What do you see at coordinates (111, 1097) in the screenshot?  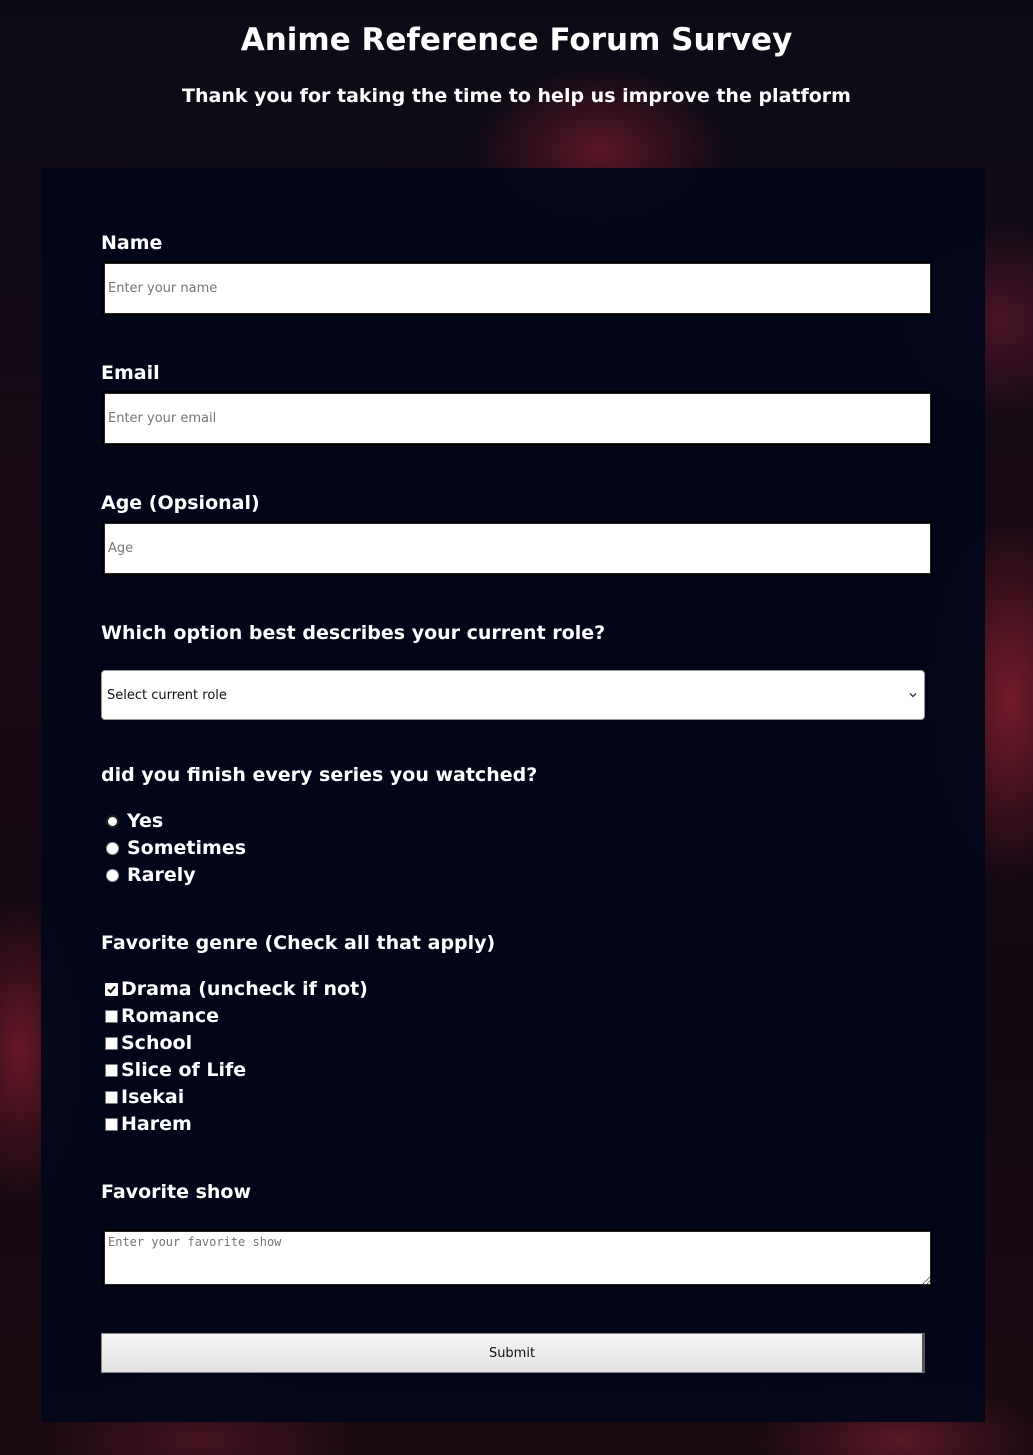 I see `checkbox-isekai` at bounding box center [111, 1097].